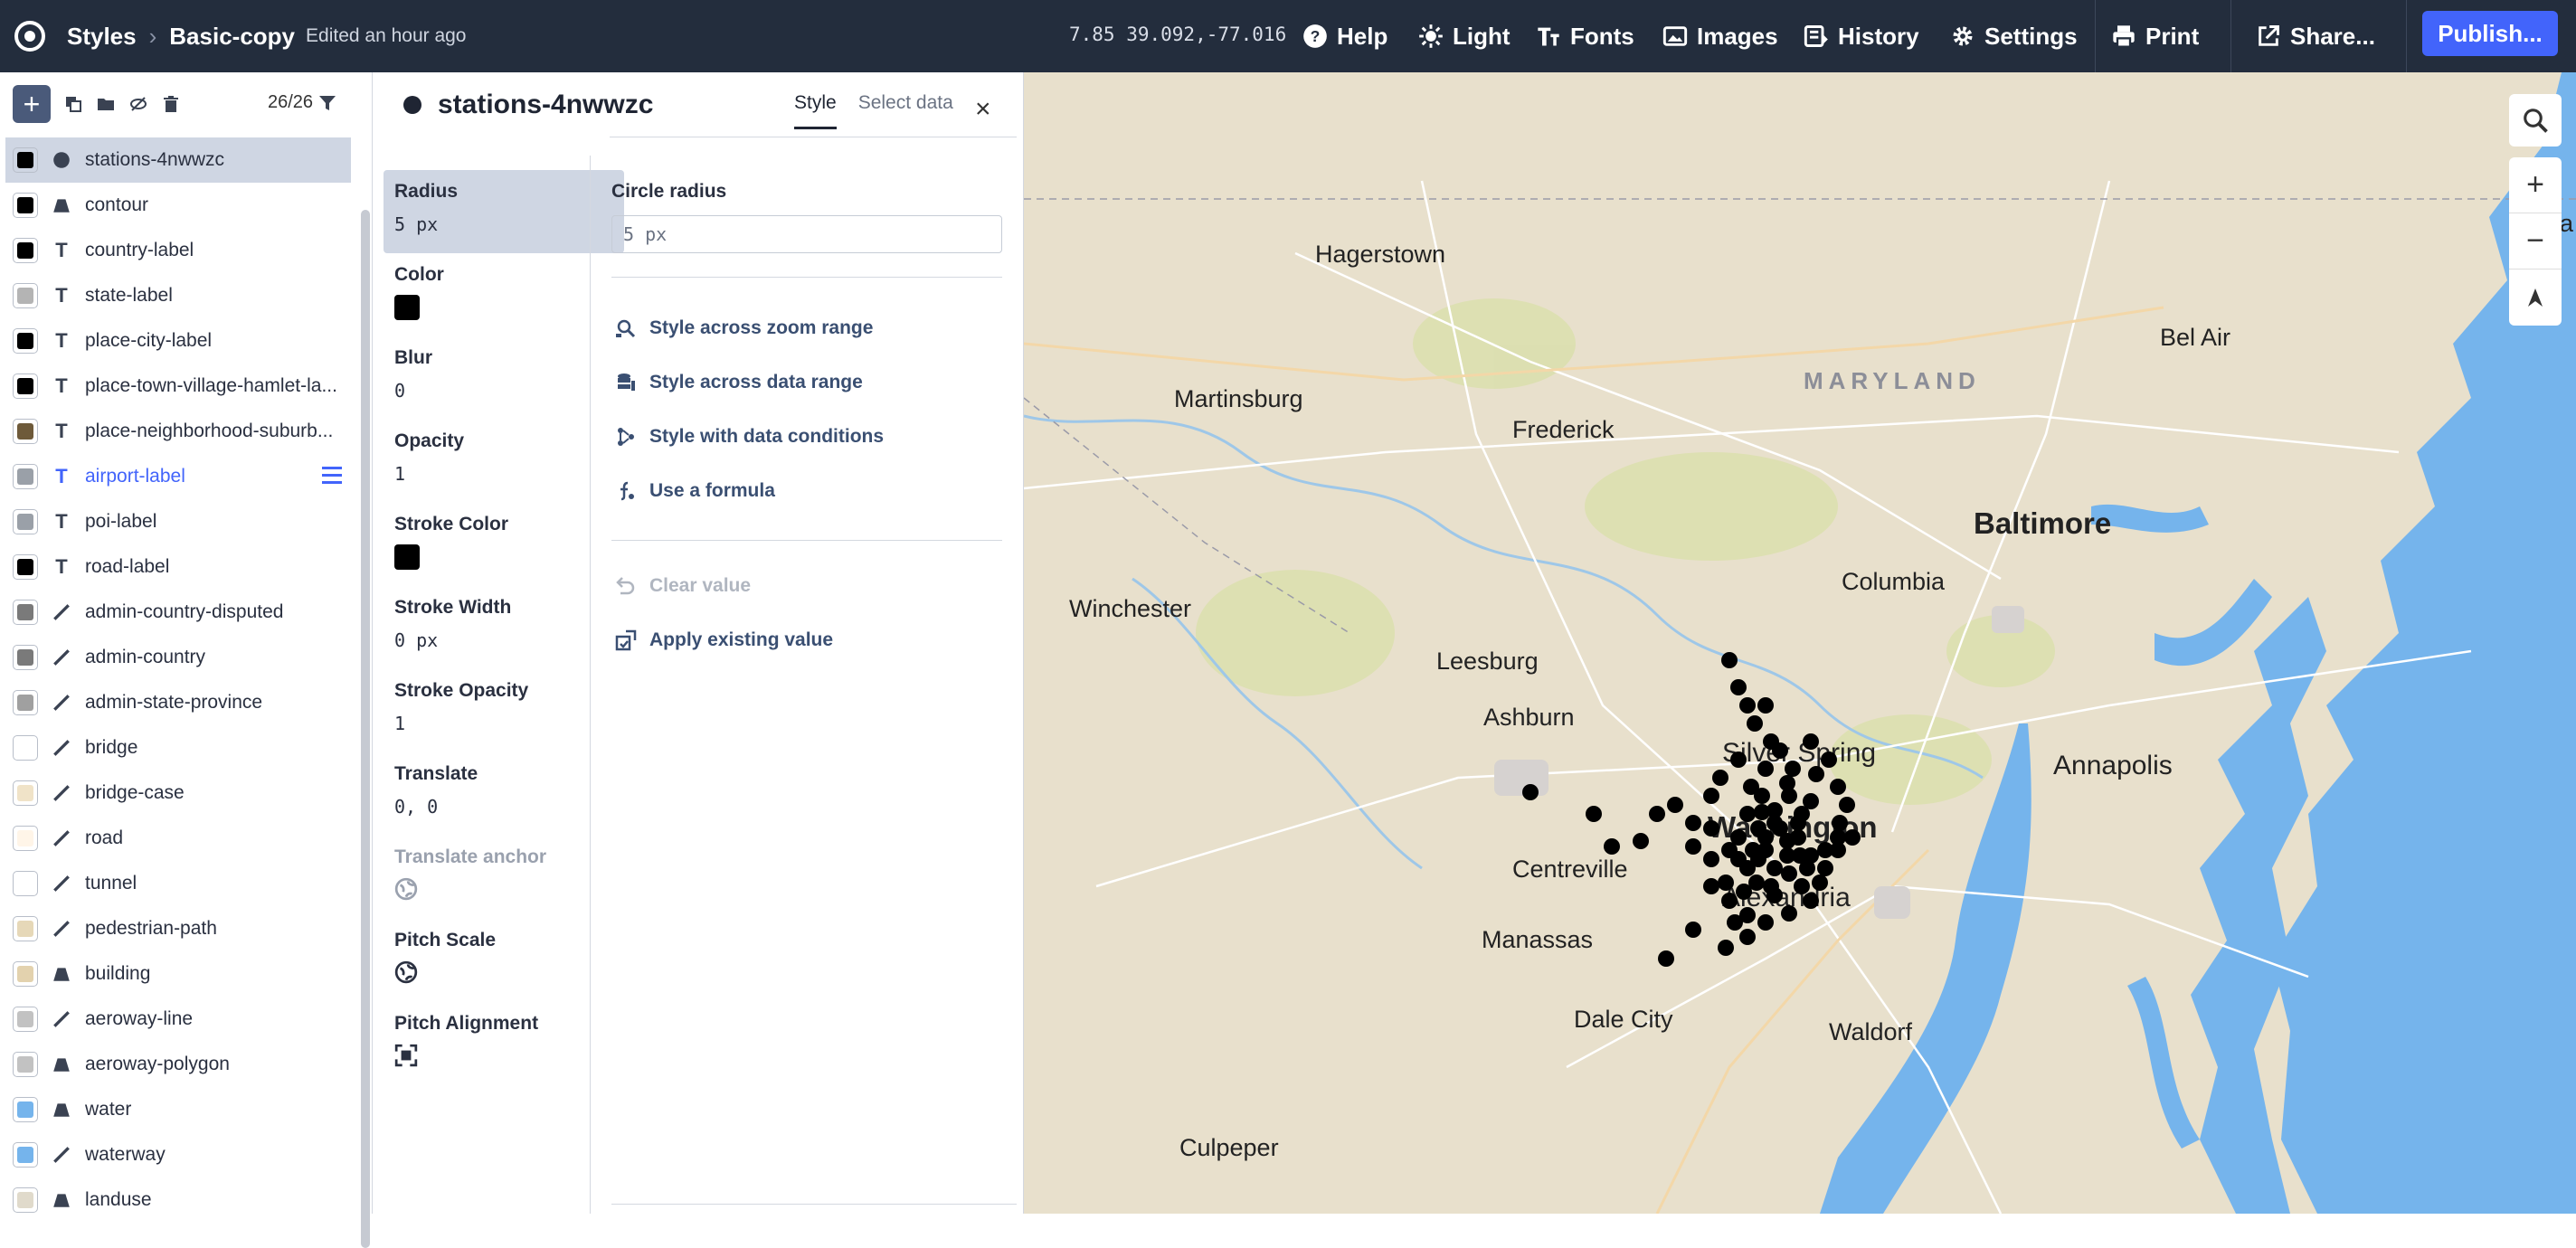  Describe the element at coordinates (106, 104) in the screenshot. I see `folder-icon` at that location.